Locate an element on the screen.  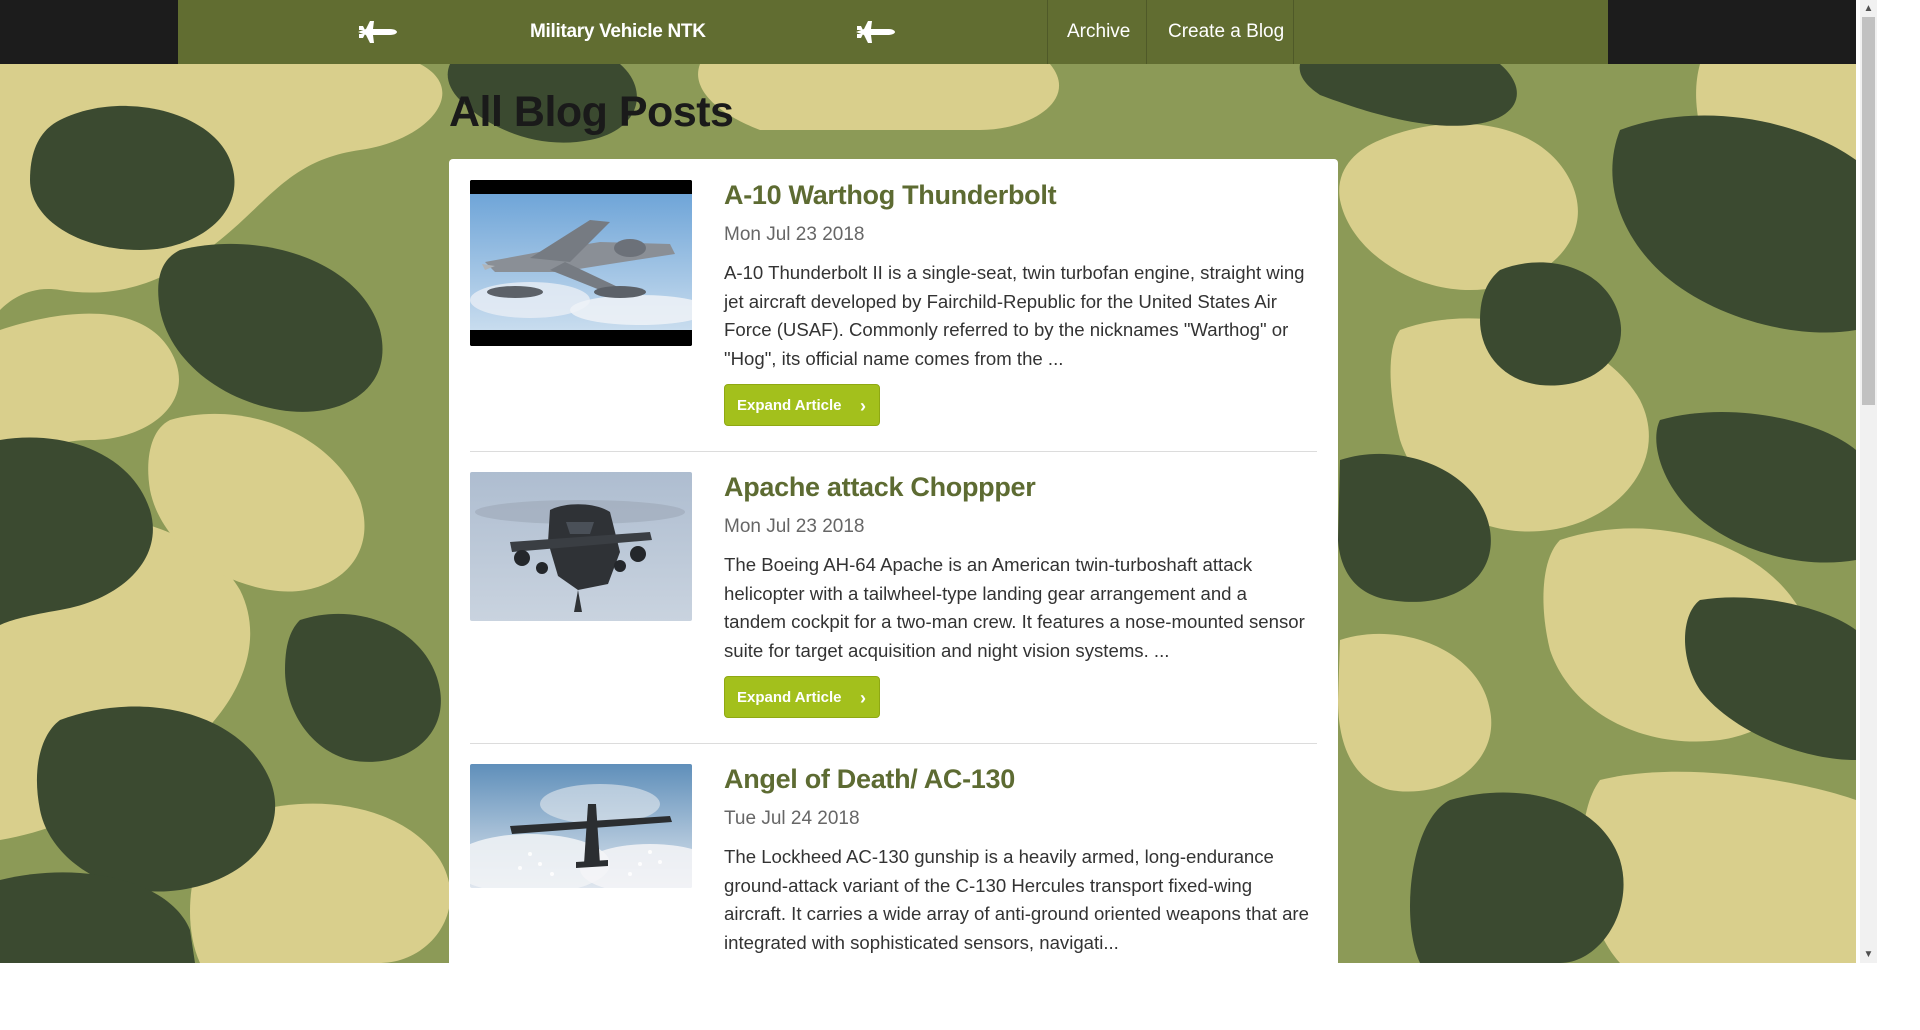
nav-link-archive: Archive is located at coordinates (1098, 32).